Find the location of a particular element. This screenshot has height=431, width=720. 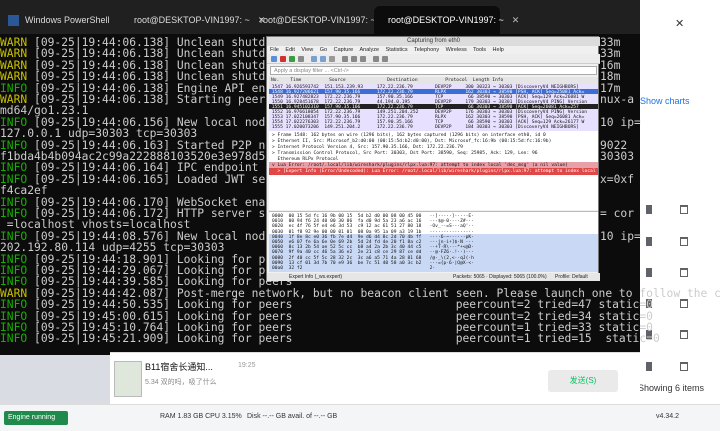

show-charts-link: Show charts is located at coordinates (665, 101).